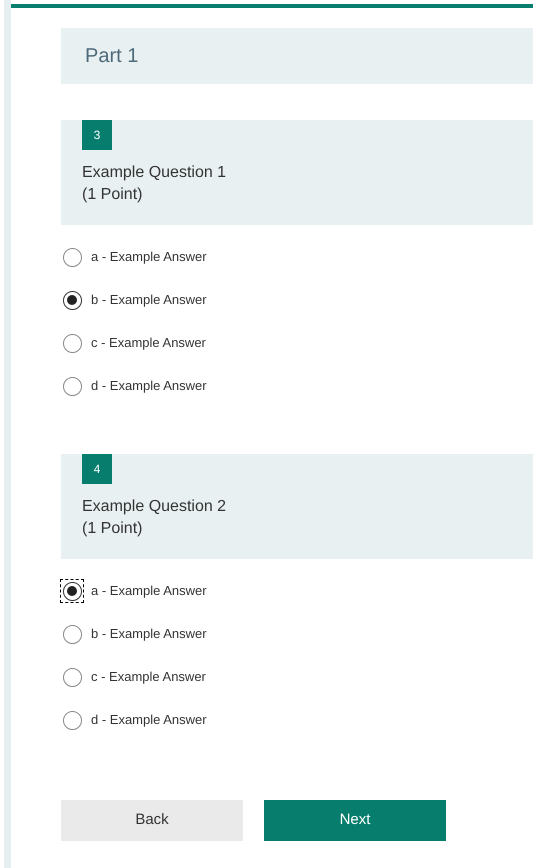 The height and width of the screenshot is (868, 533). Describe the element at coordinates (152, 820) in the screenshot. I see `back-button: Back` at that location.